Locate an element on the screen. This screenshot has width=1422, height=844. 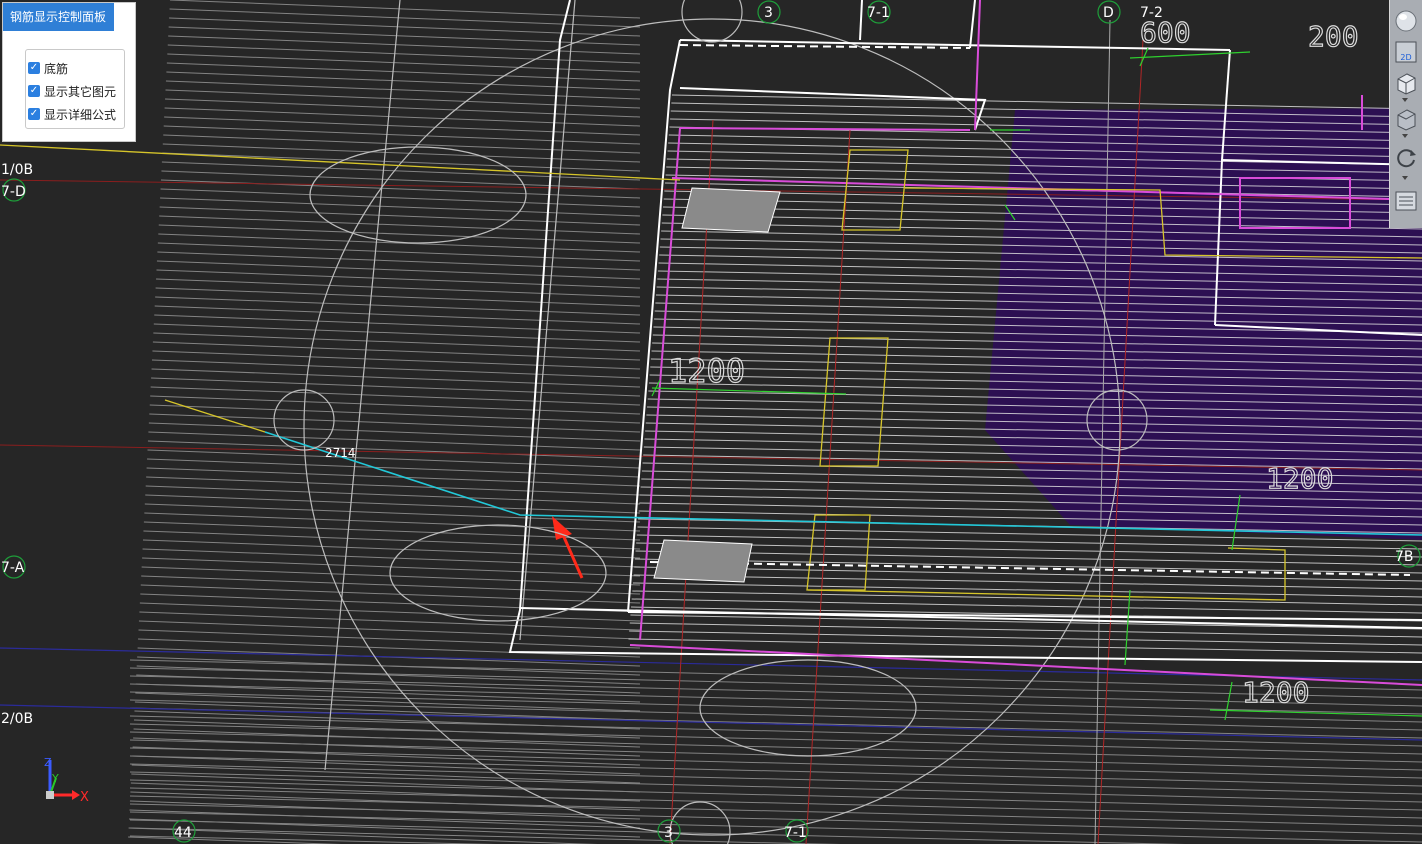
dim-1200-left: 1200 is located at coordinates (706, 371).